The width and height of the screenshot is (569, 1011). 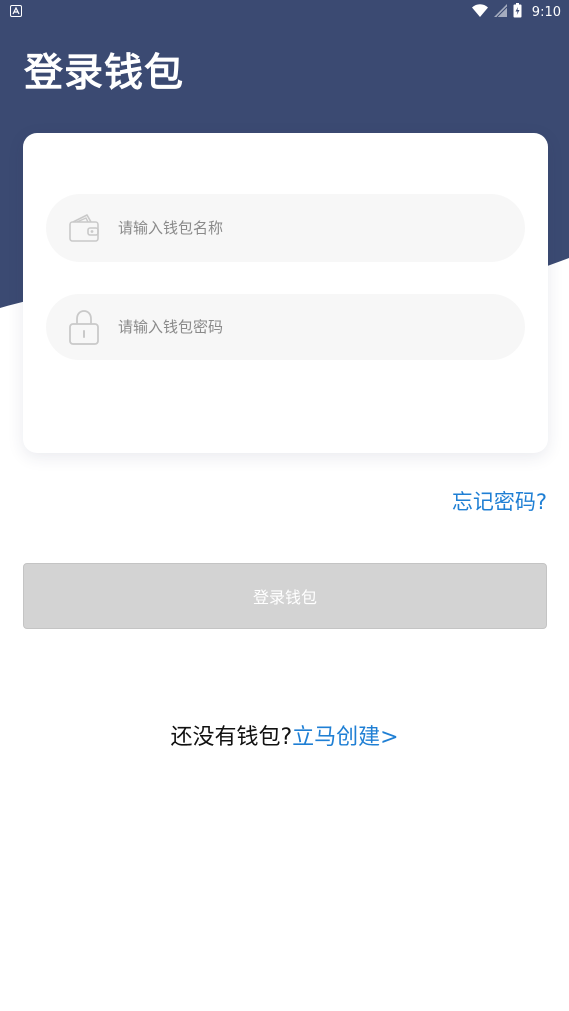 I want to click on register-prompt-text: 还没有钱包?, so click(x=231, y=737).